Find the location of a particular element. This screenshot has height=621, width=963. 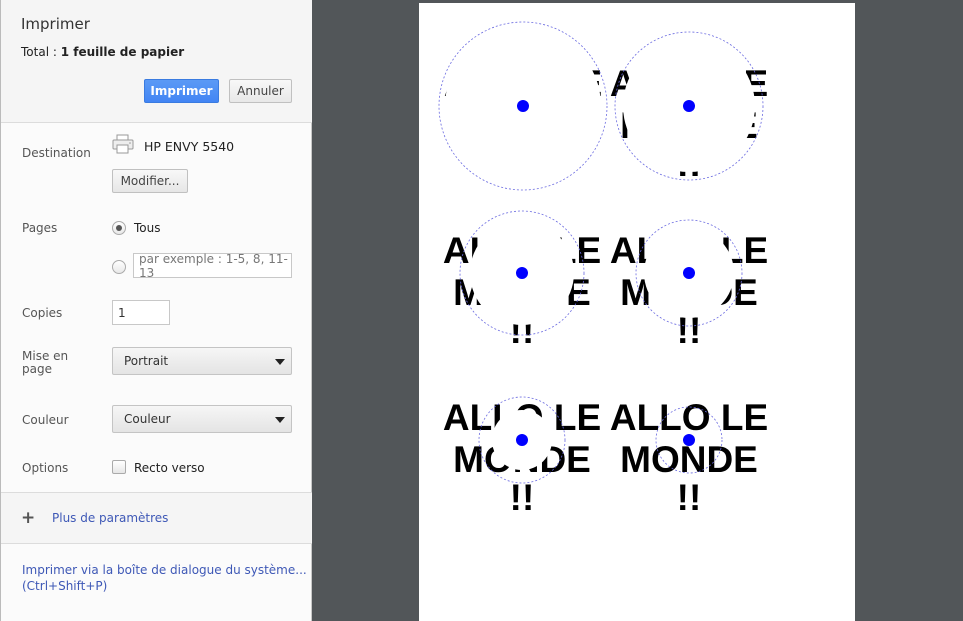

layout-label: Mise en page is located at coordinates (45, 363).